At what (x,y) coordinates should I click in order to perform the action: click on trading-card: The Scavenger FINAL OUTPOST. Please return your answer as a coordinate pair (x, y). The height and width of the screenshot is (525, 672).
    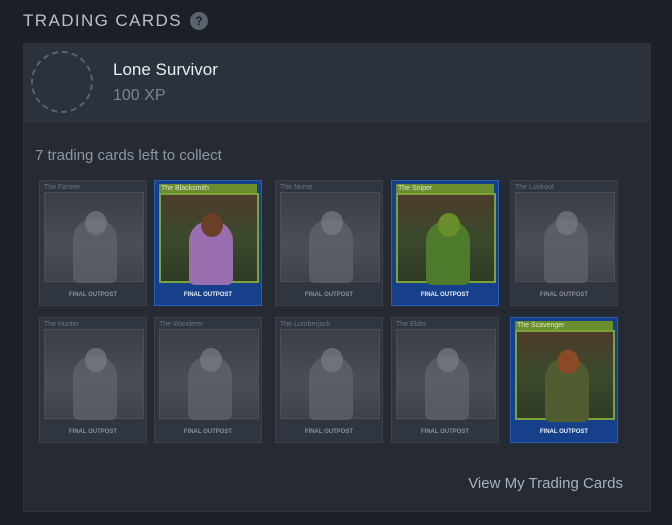
    Looking at the image, I should click on (564, 380).